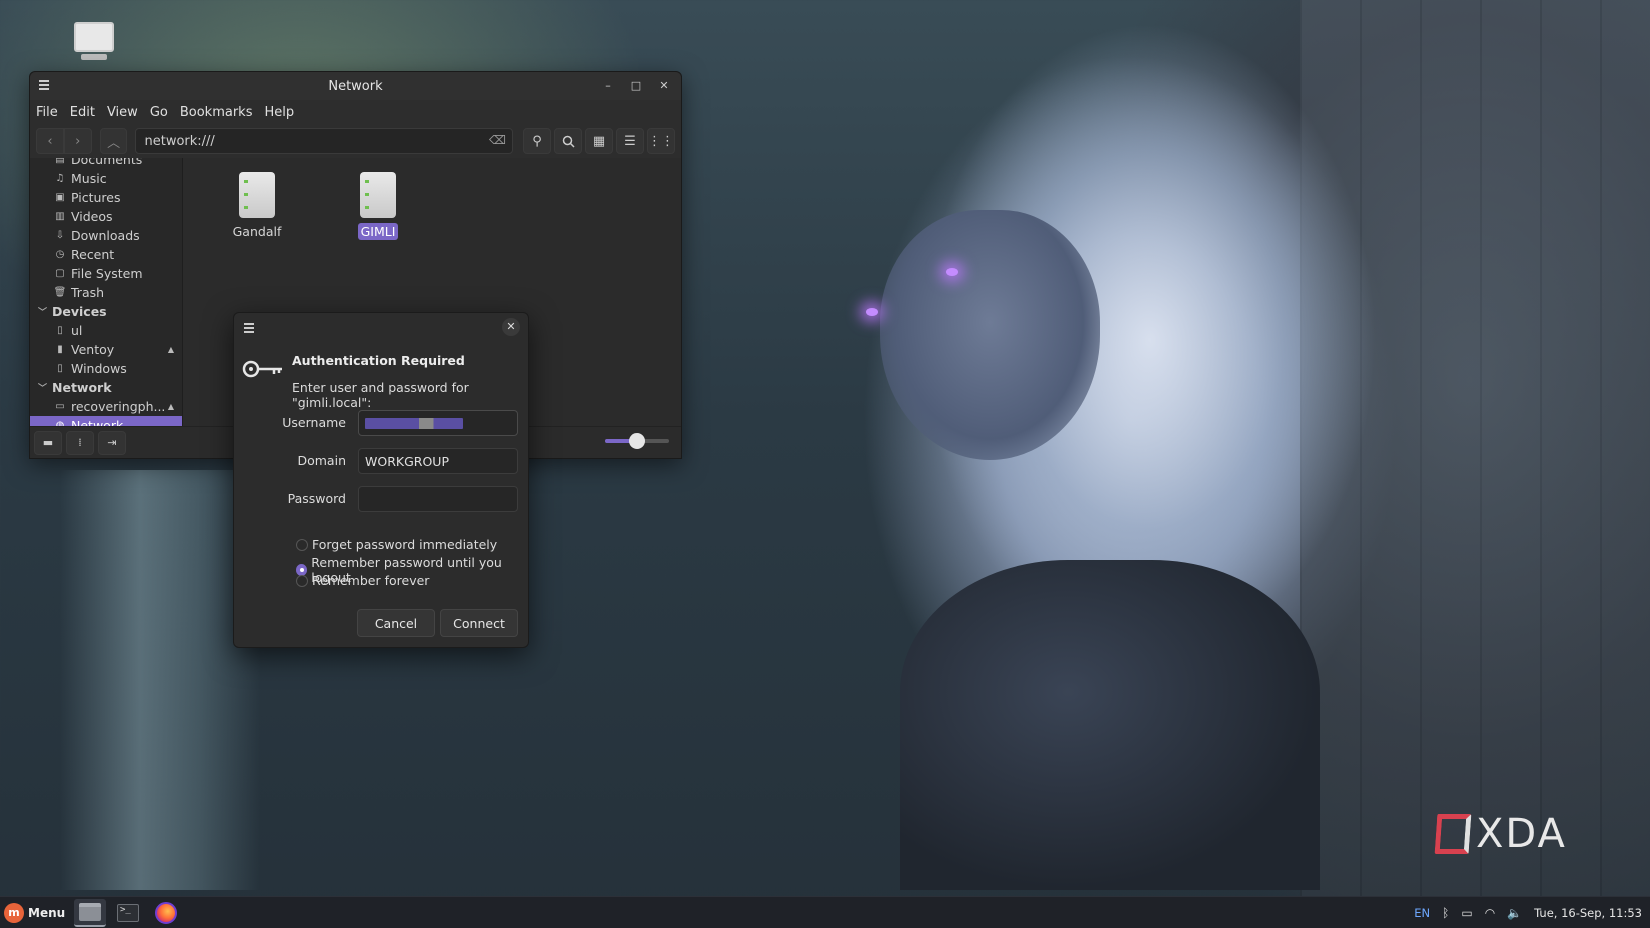  I want to click on sidebar-section-devices: ﹀ Devices, so click(106, 311).